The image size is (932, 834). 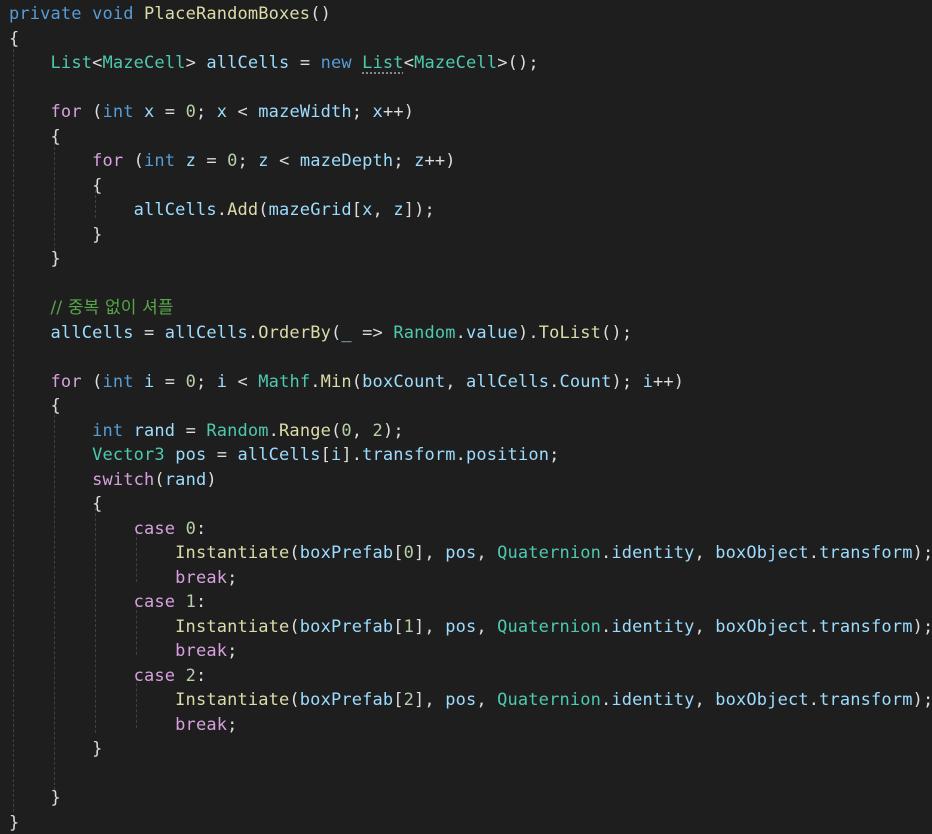 What do you see at coordinates (196, 63) in the screenshot?
I see `punctuation-token: >` at bounding box center [196, 63].